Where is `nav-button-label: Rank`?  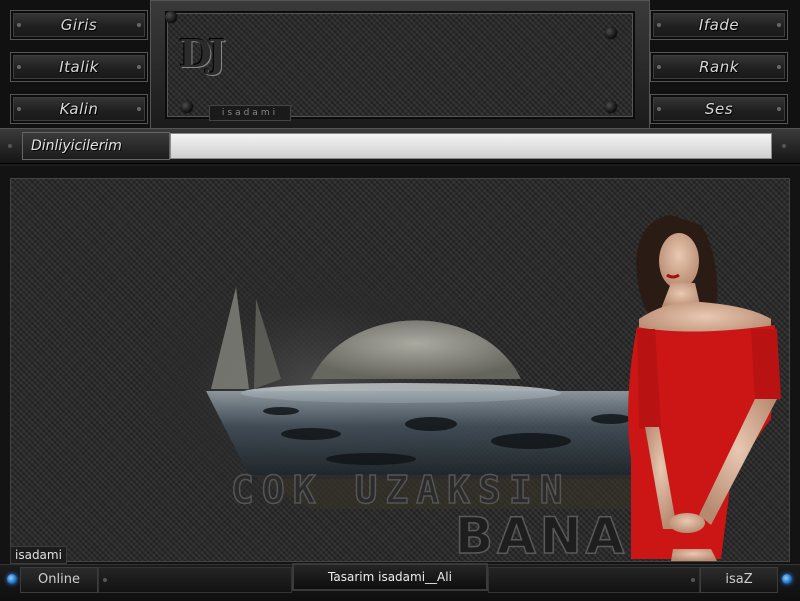 nav-button-label: Rank is located at coordinates (719, 67).